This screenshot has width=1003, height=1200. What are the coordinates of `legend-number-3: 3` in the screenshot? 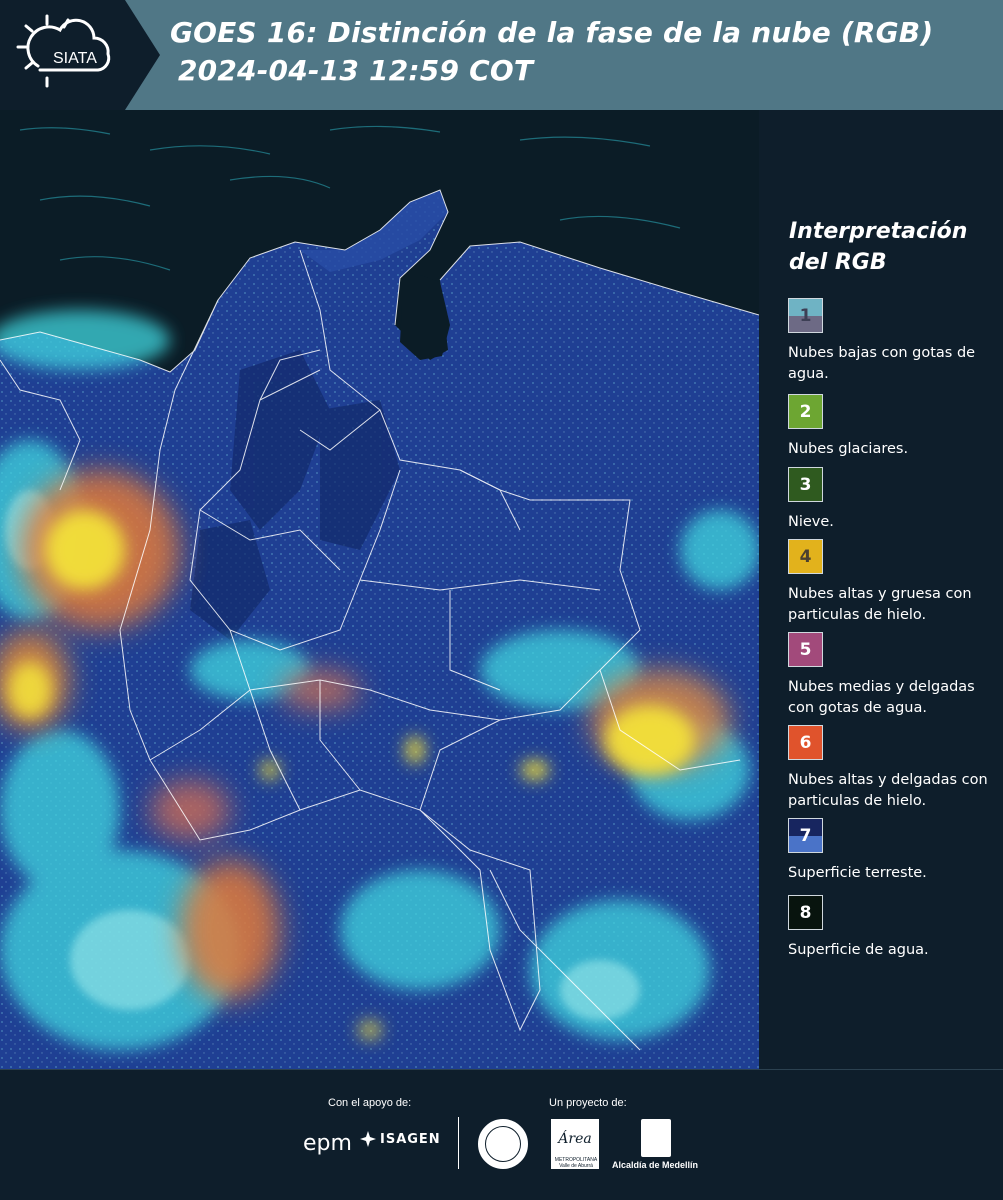 It's located at (805, 484).